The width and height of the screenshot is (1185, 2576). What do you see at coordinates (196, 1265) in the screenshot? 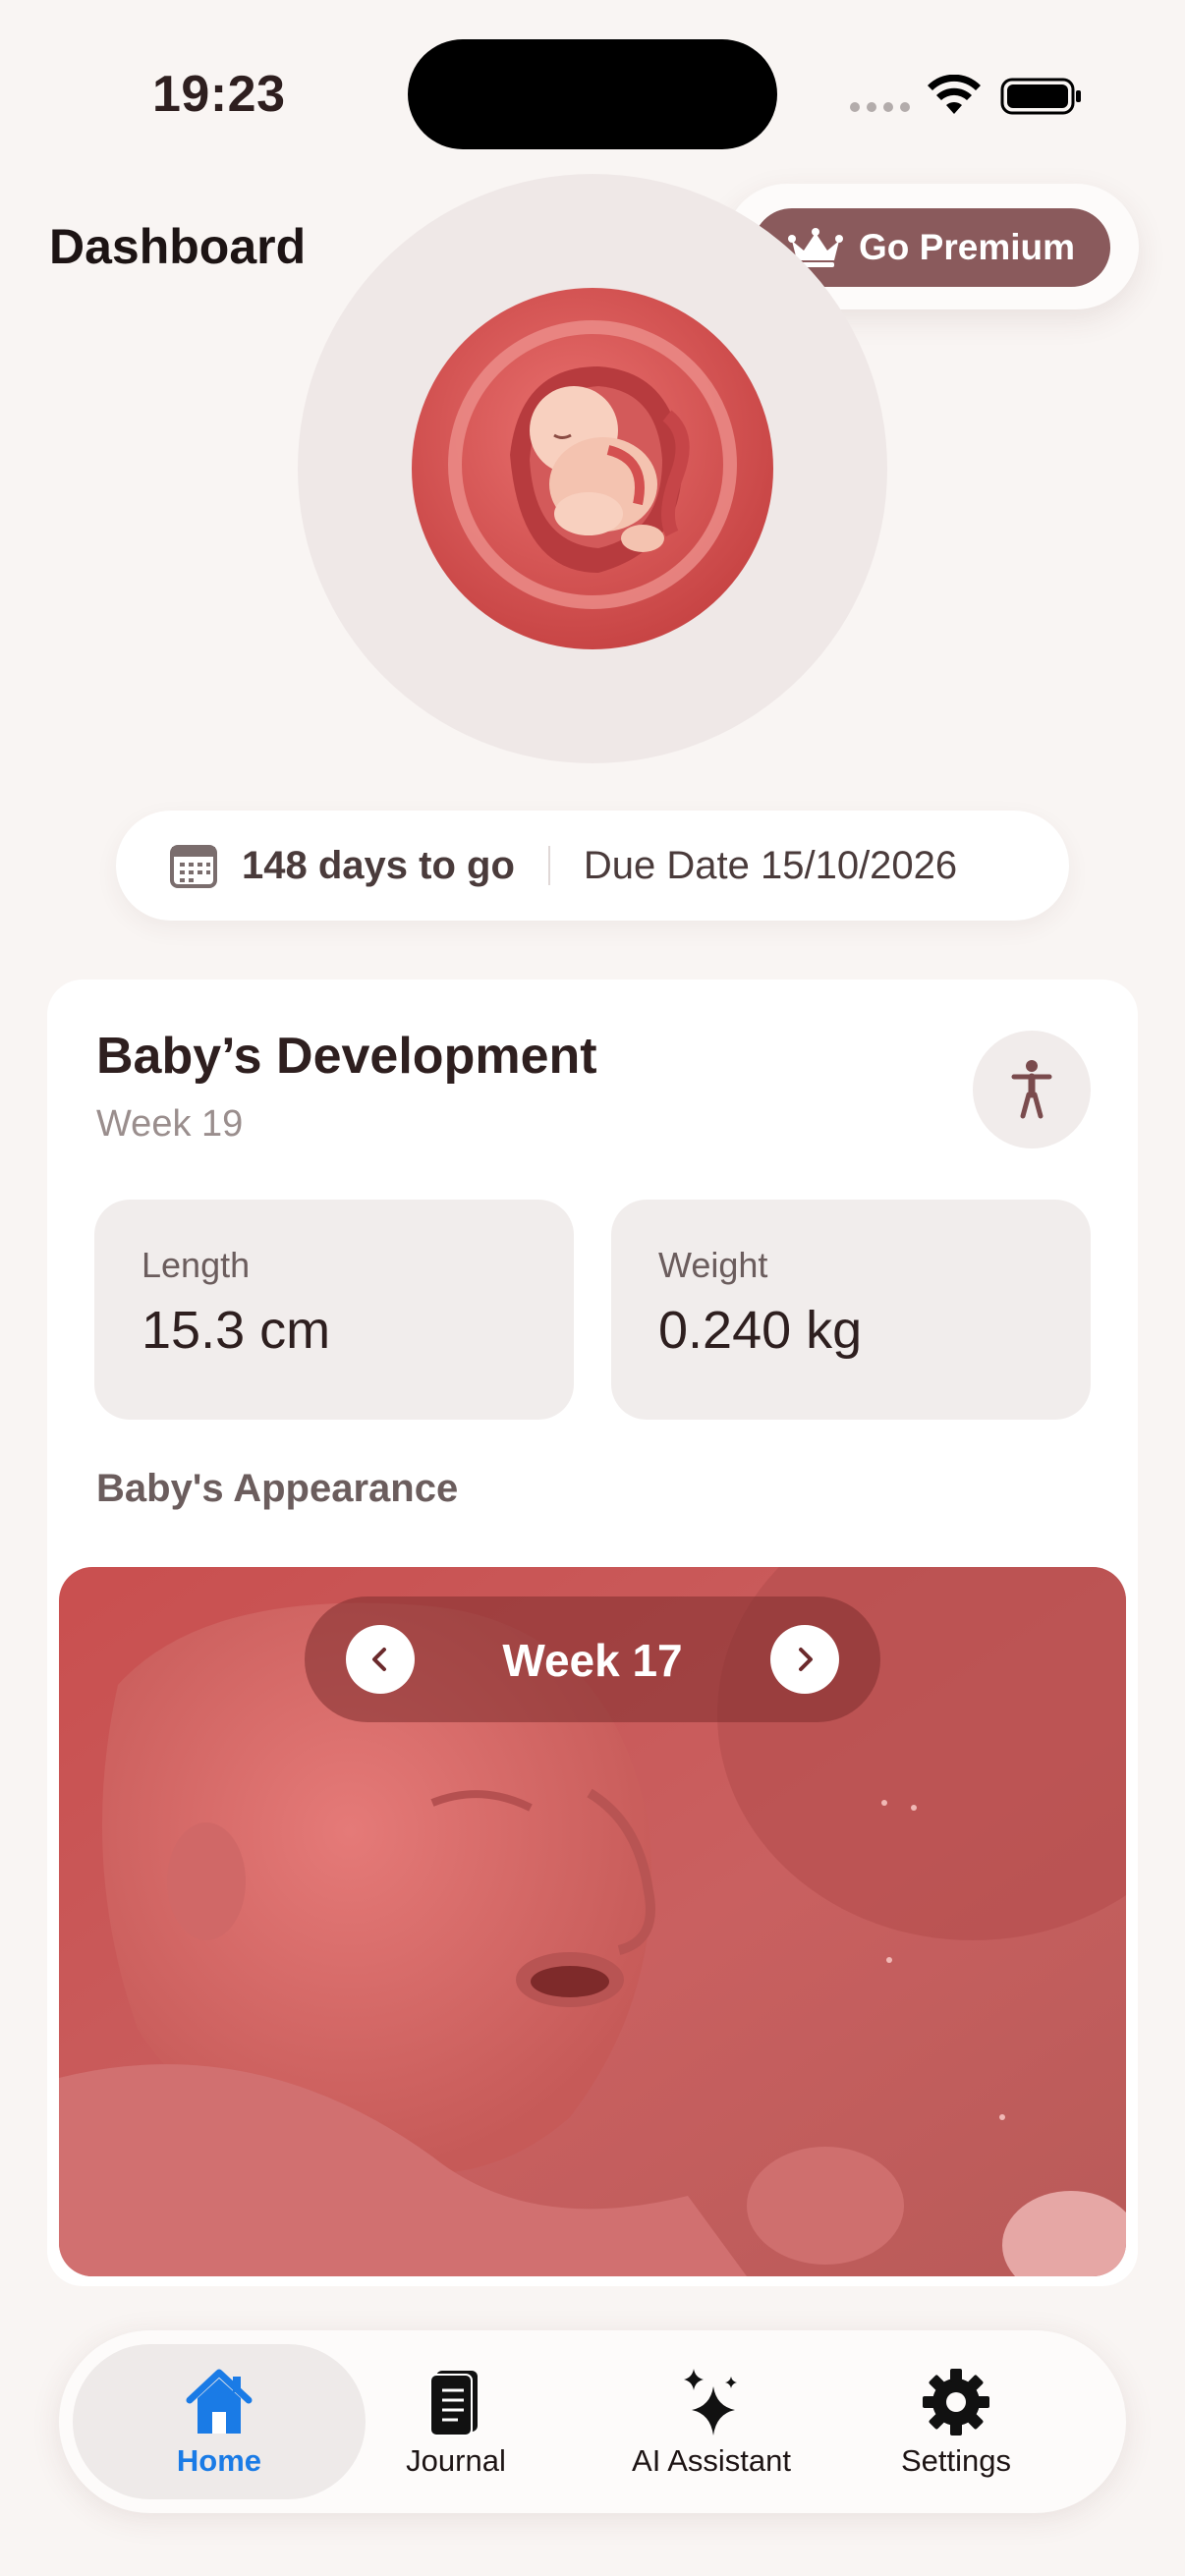
I see `length-label: Length` at bounding box center [196, 1265].